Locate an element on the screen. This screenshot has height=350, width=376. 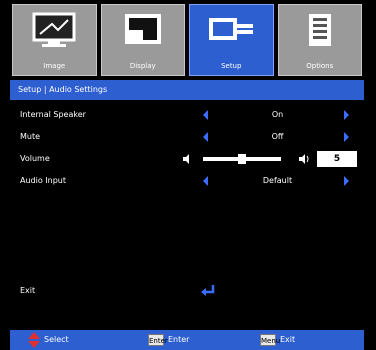
breadcrumb: Setup | Audio Settings is located at coordinates (187, 90).